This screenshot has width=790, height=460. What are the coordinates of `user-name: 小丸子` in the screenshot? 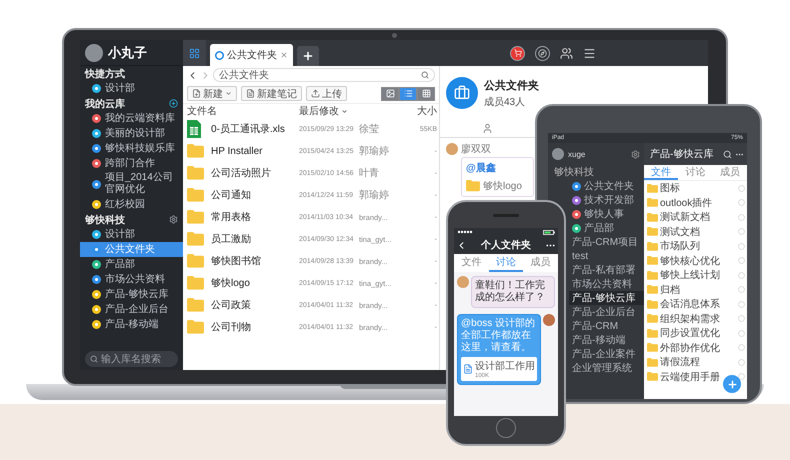 It's located at (127, 53).